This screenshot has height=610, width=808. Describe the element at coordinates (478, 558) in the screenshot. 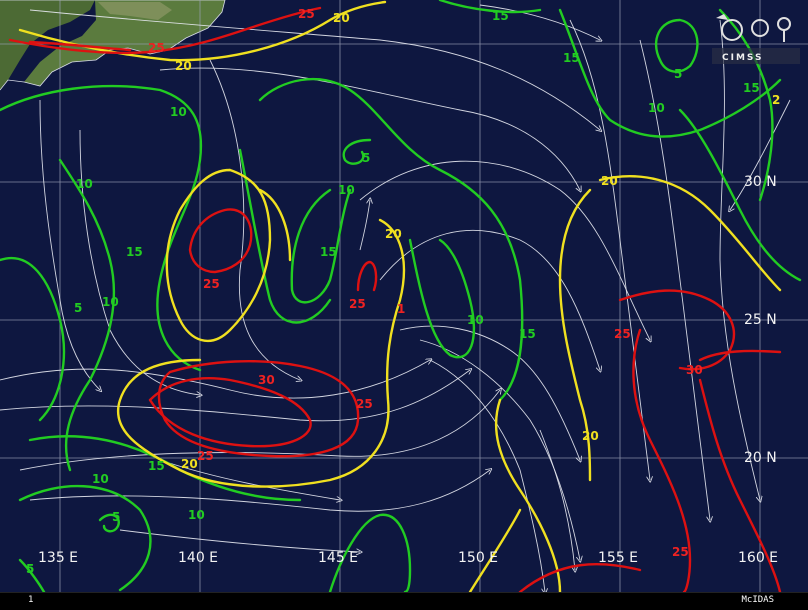

I see `longitude-label: 150 E` at that location.